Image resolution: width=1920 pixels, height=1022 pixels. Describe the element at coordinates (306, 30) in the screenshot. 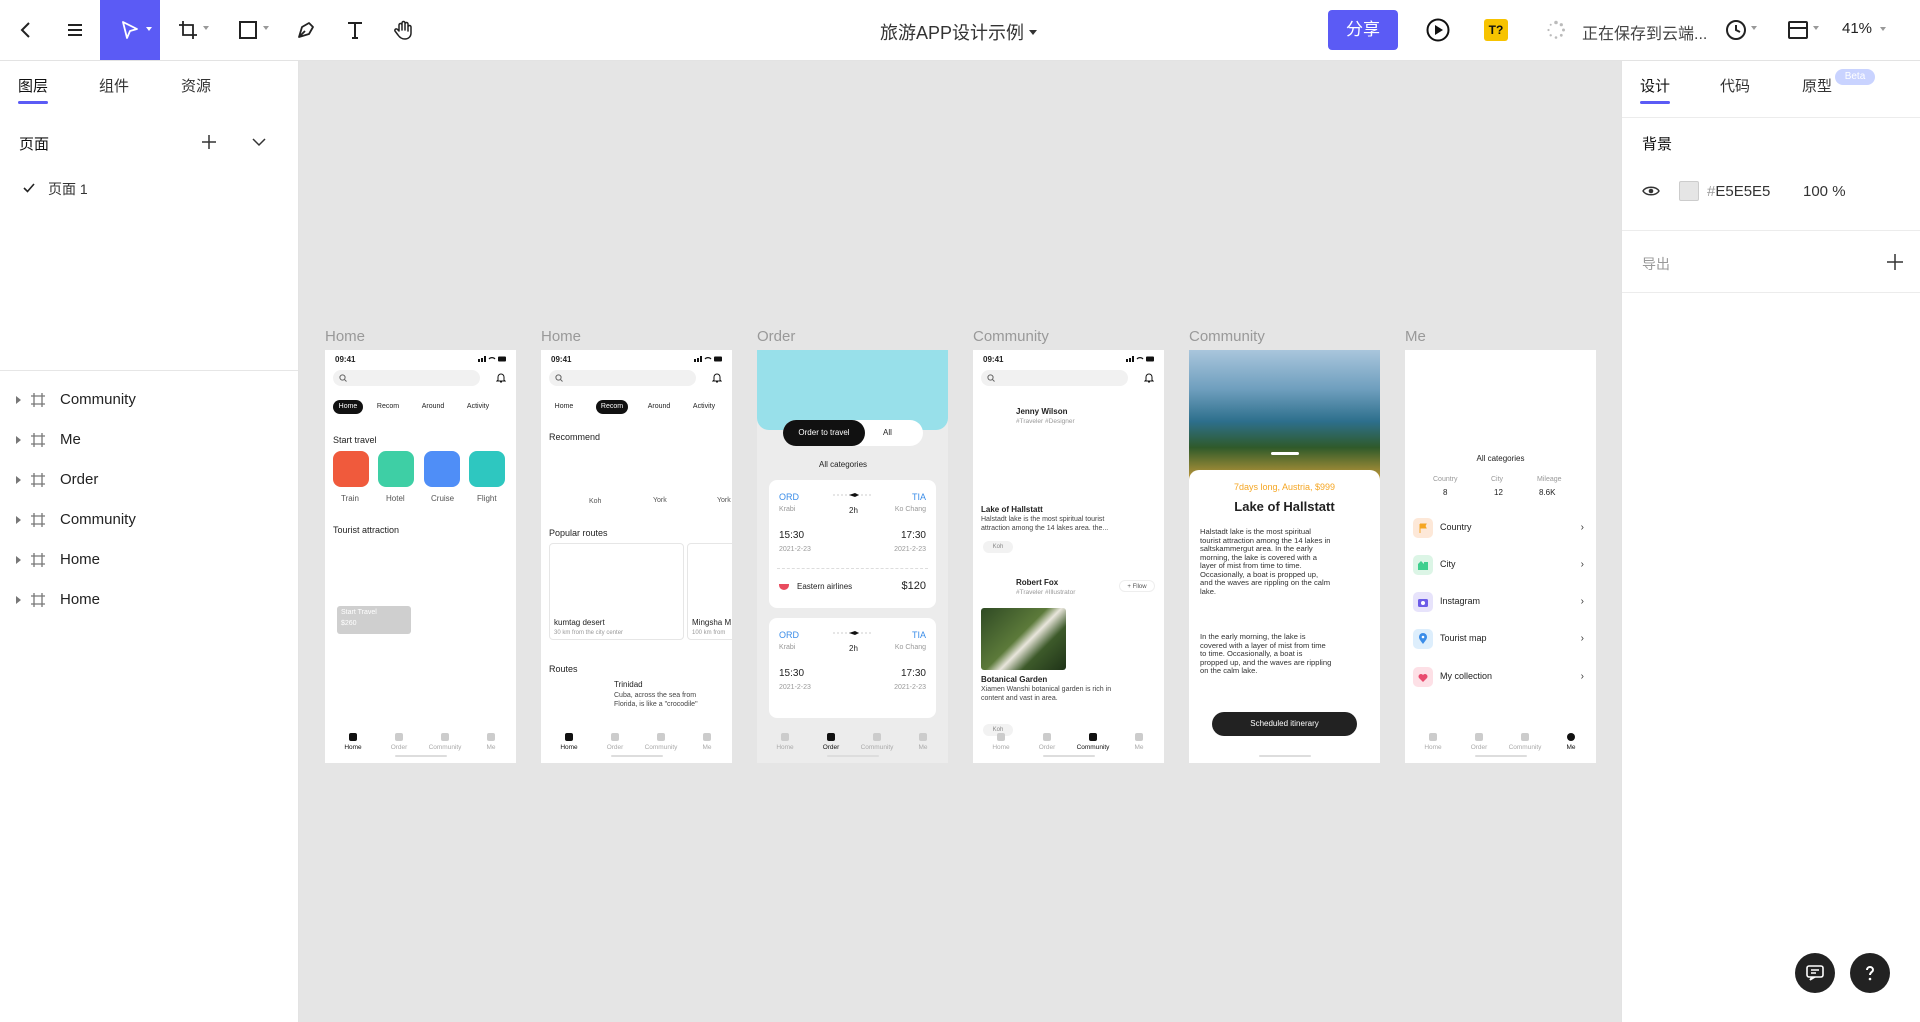

I see `pen-tool-button` at that location.